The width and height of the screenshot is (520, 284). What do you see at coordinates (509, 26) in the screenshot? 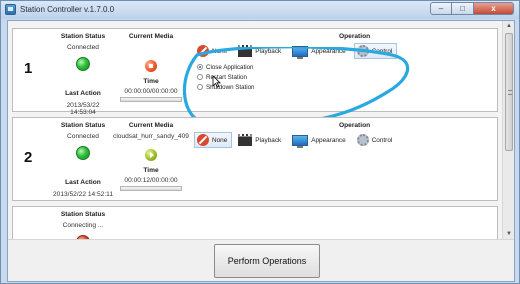
I see `scroll-up-icon: ▲` at bounding box center [509, 26].